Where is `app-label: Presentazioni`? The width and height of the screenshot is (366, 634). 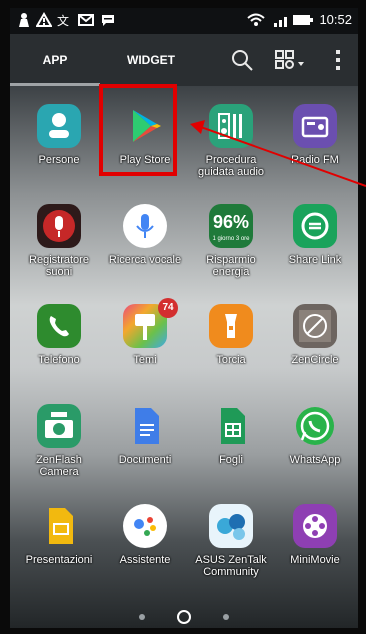 app-label: Presentazioni is located at coordinates (59, 560).